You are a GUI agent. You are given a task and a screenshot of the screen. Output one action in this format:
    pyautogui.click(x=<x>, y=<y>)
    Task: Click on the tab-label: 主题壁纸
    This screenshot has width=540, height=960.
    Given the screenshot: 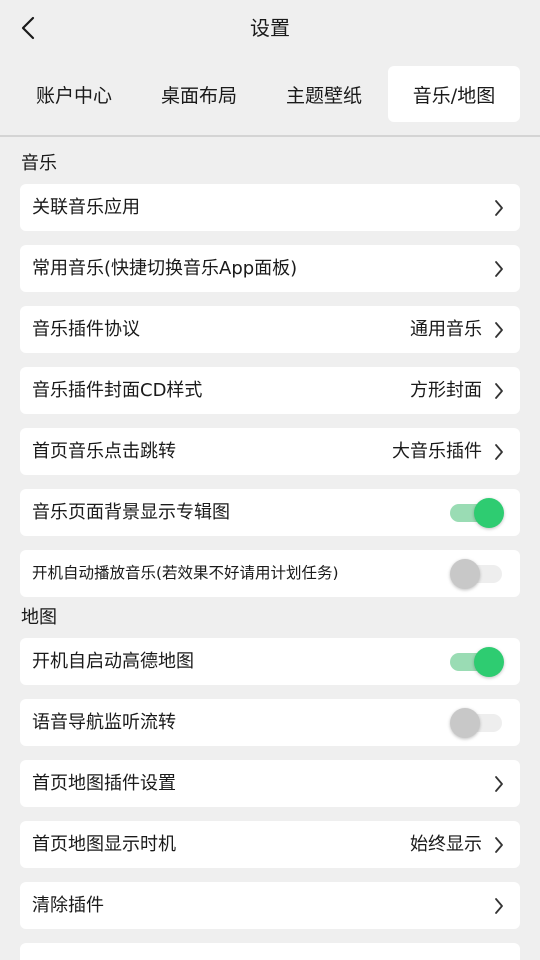 What is the action you would take?
    pyautogui.click(x=323, y=95)
    